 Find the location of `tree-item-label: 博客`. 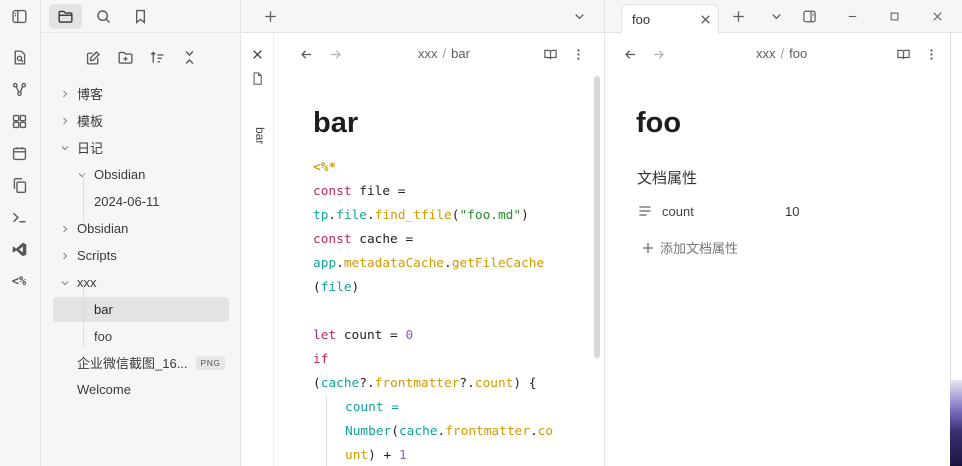

tree-item-label: 博客 is located at coordinates (90, 94).